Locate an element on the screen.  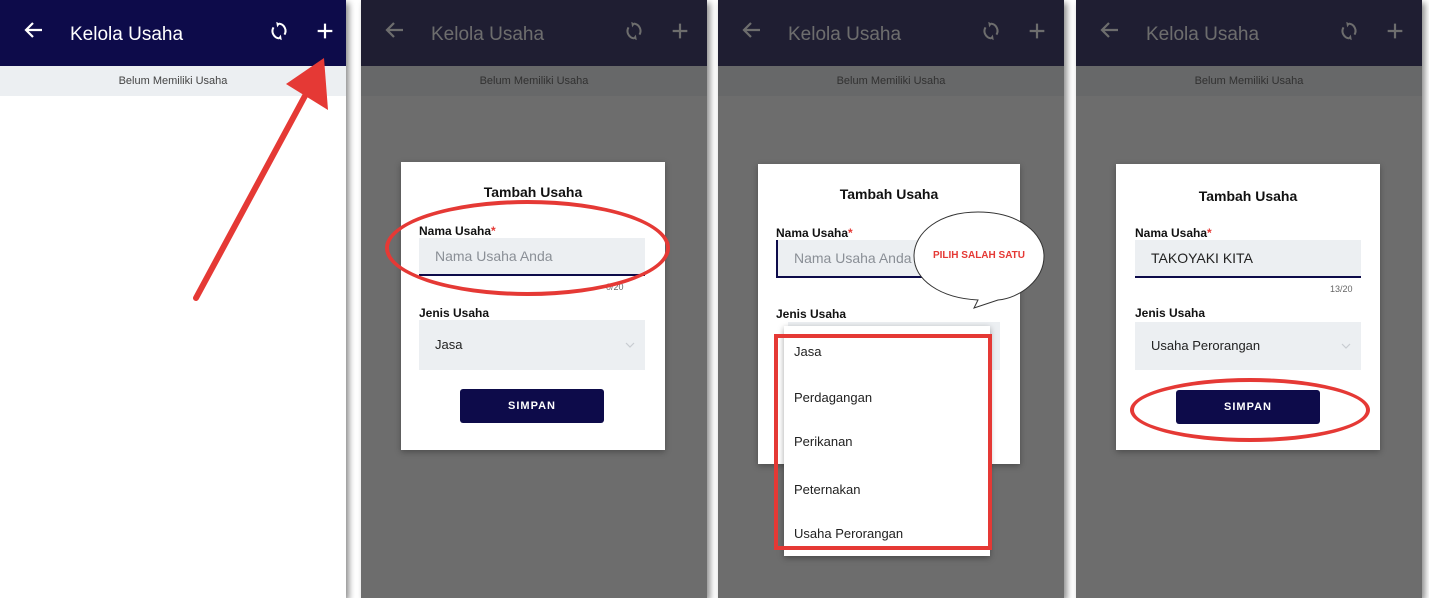
highlight-box is located at coordinates (883, 442).